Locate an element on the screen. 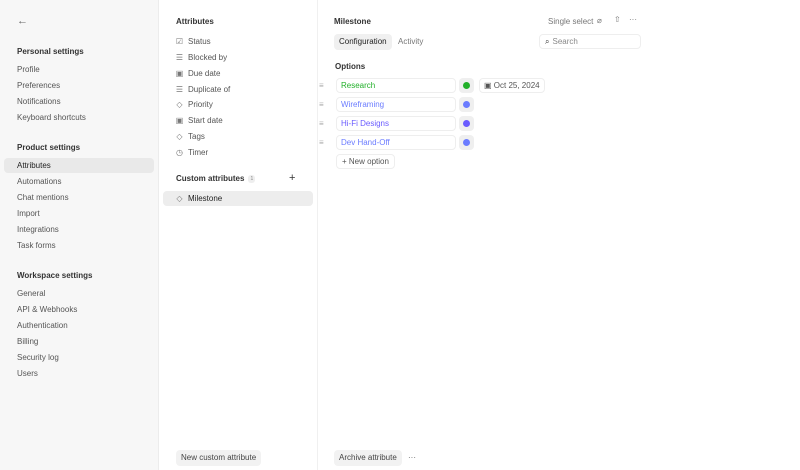 The height and width of the screenshot is (470, 800). option-input: Dev Hand-Off is located at coordinates (396, 142).